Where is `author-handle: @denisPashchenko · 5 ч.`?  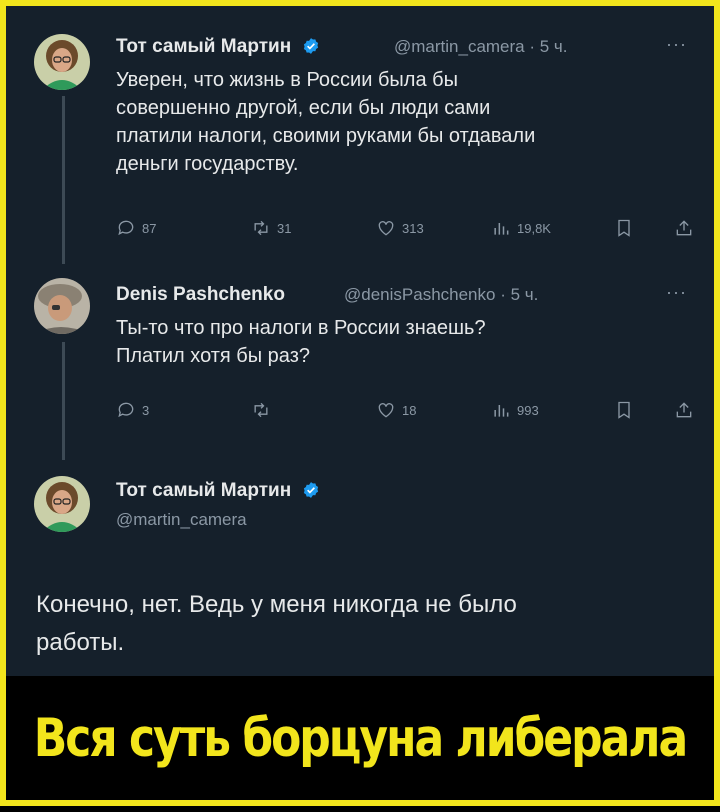
author-handle: @denisPashchenko · 5 ч. is located at coordinates (441, 295).